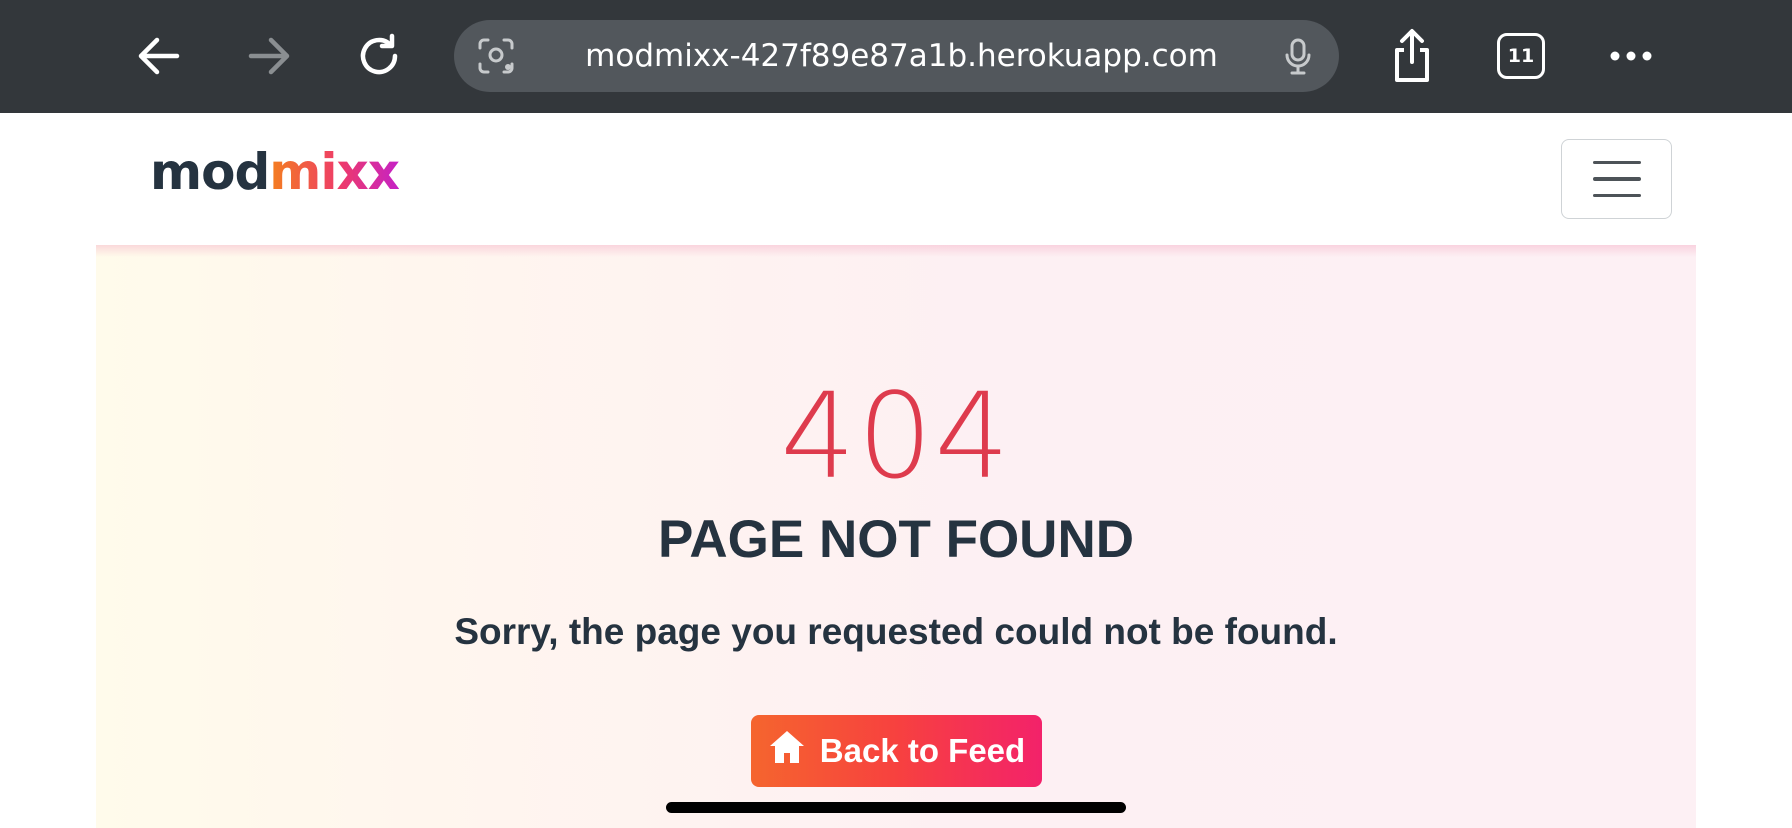 The image size is (1792, 828). I want to click on logo-part-mod: mod, so click(210, 172).